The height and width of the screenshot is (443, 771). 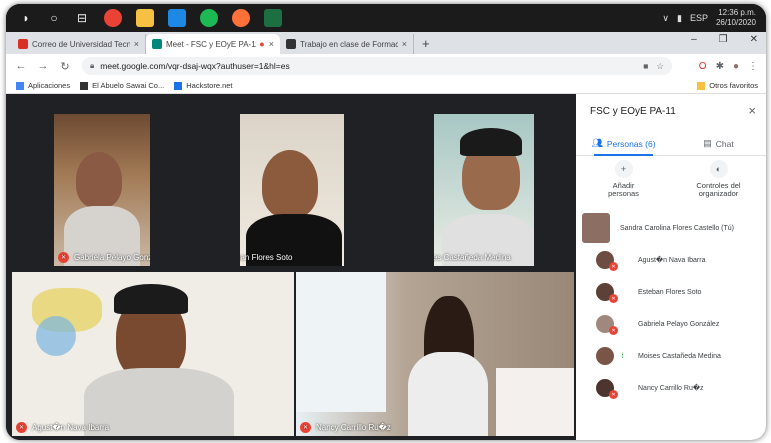 I want to click on tab-gmail: Correo de Universidad Tecnológ ×, so click(x=79, y=44).